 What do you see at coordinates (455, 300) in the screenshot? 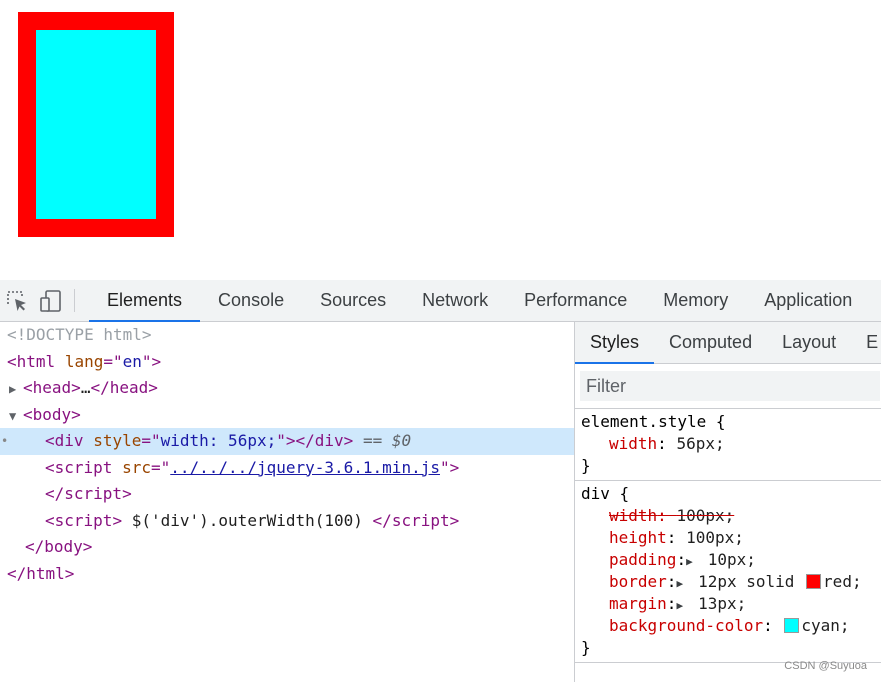
I see `tab-network: Network` at bounding box center [455, 300].